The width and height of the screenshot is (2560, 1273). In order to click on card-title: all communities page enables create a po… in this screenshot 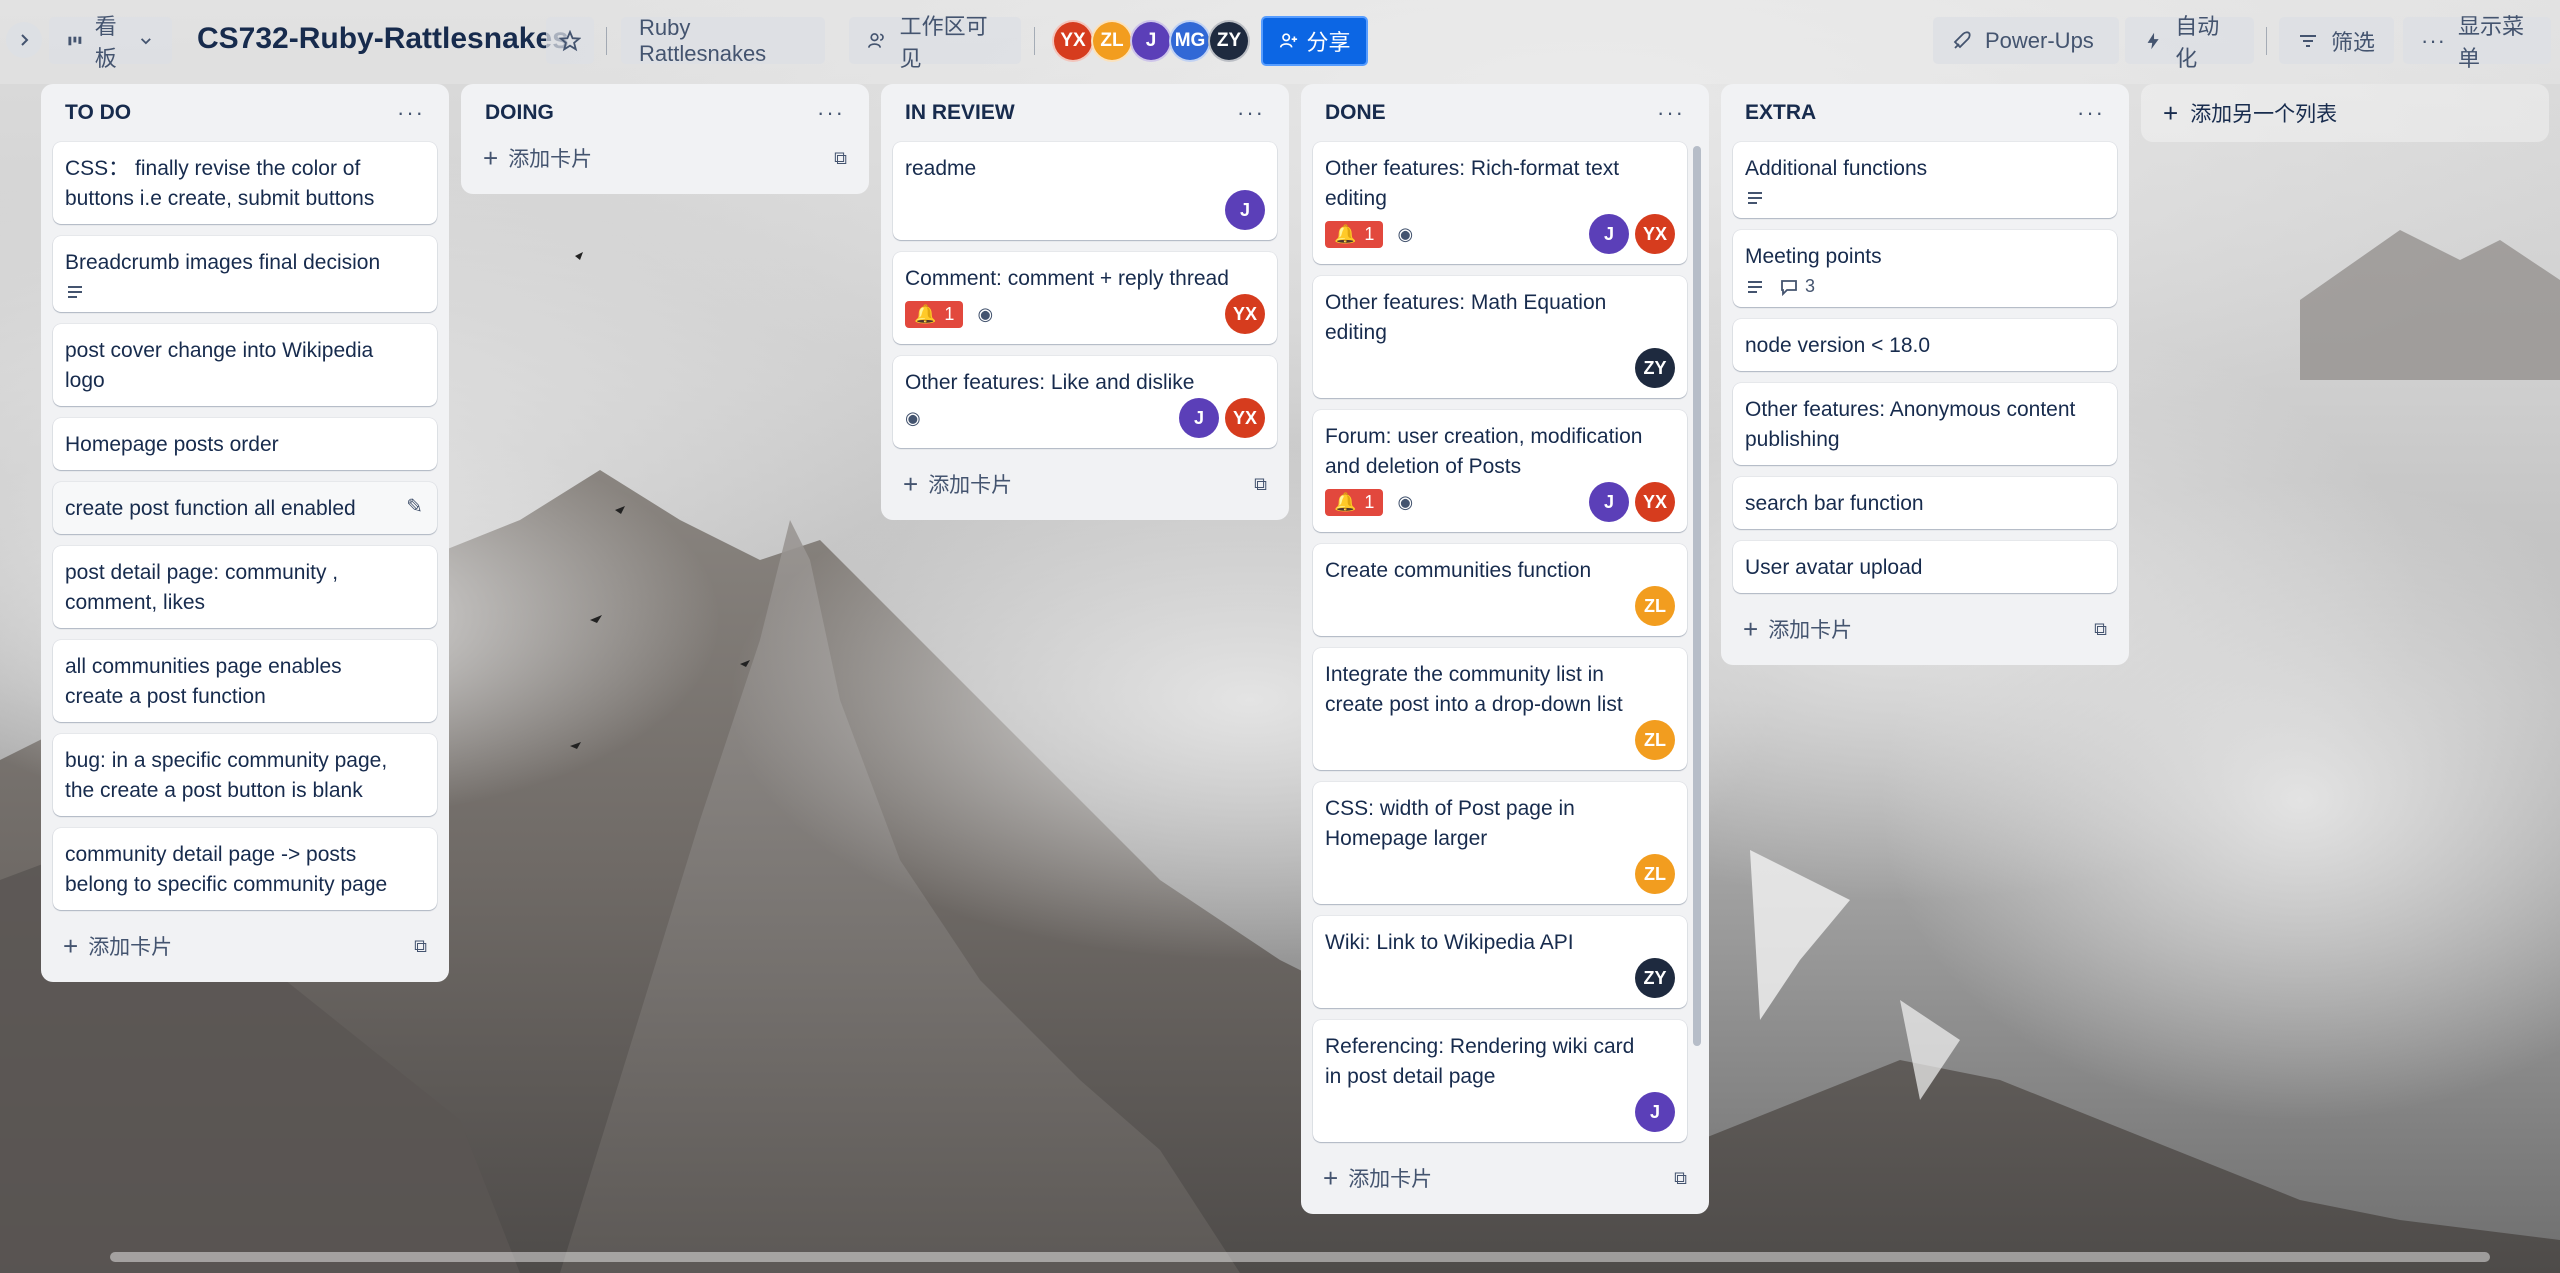, I will do `click(203, 681)`.